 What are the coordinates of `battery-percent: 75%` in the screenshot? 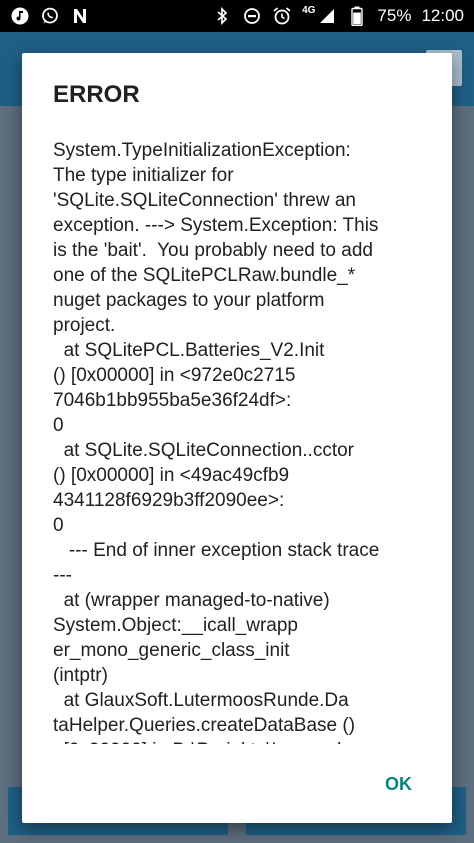 It's located at (394, 15).